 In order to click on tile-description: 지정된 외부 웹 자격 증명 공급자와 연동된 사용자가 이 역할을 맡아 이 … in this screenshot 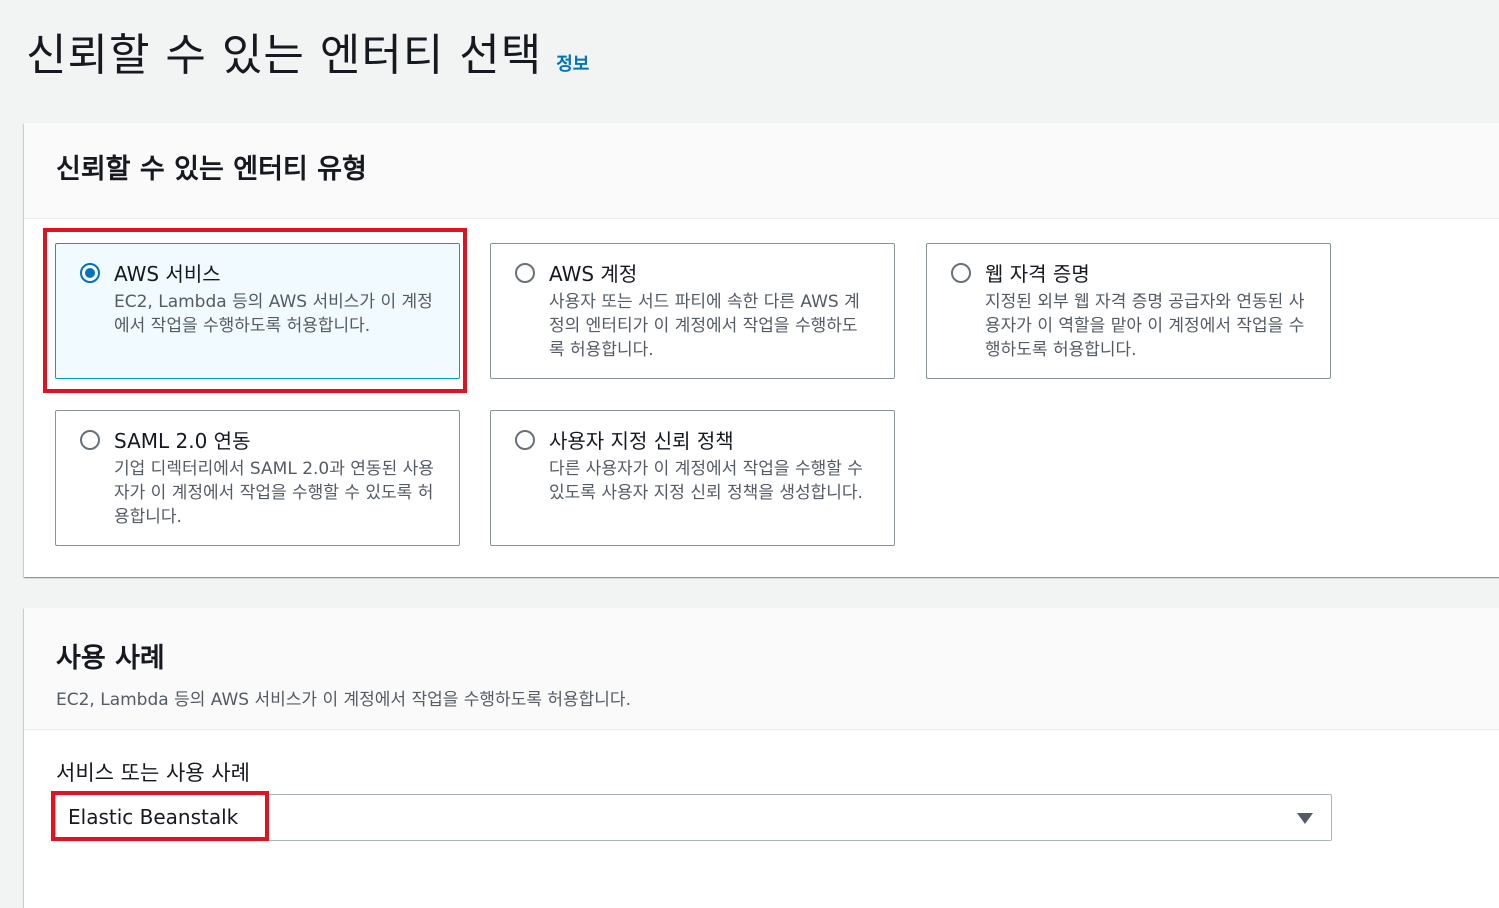, I will do `click(1145, 326)`.